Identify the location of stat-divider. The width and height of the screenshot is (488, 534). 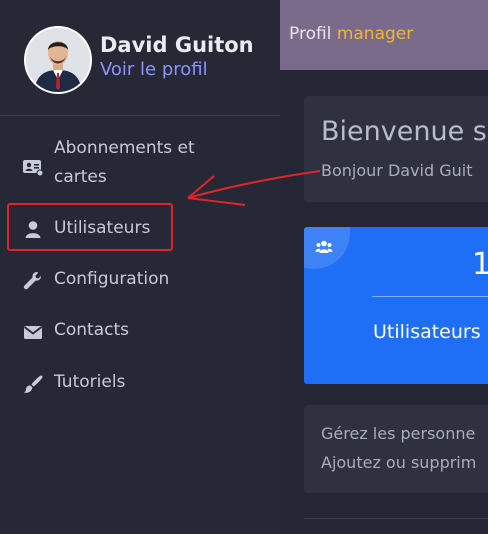
(430, 296).